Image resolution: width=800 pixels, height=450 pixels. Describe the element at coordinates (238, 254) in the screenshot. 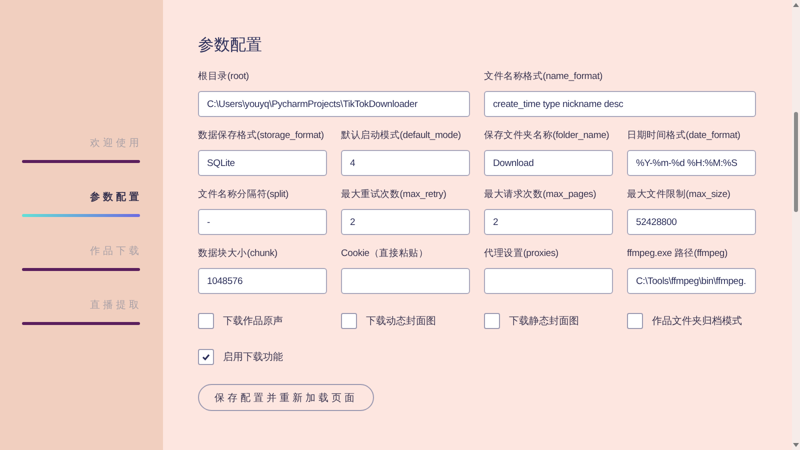

I see `field-label: 数据块大小(chunk)` at that location.